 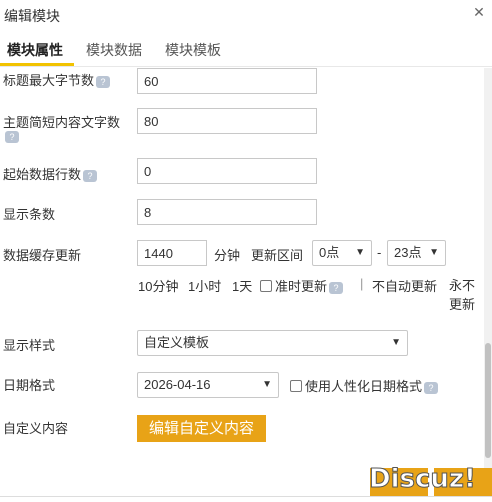 I want to click on interval-start-value: 0点, so click(x=329, y=252).